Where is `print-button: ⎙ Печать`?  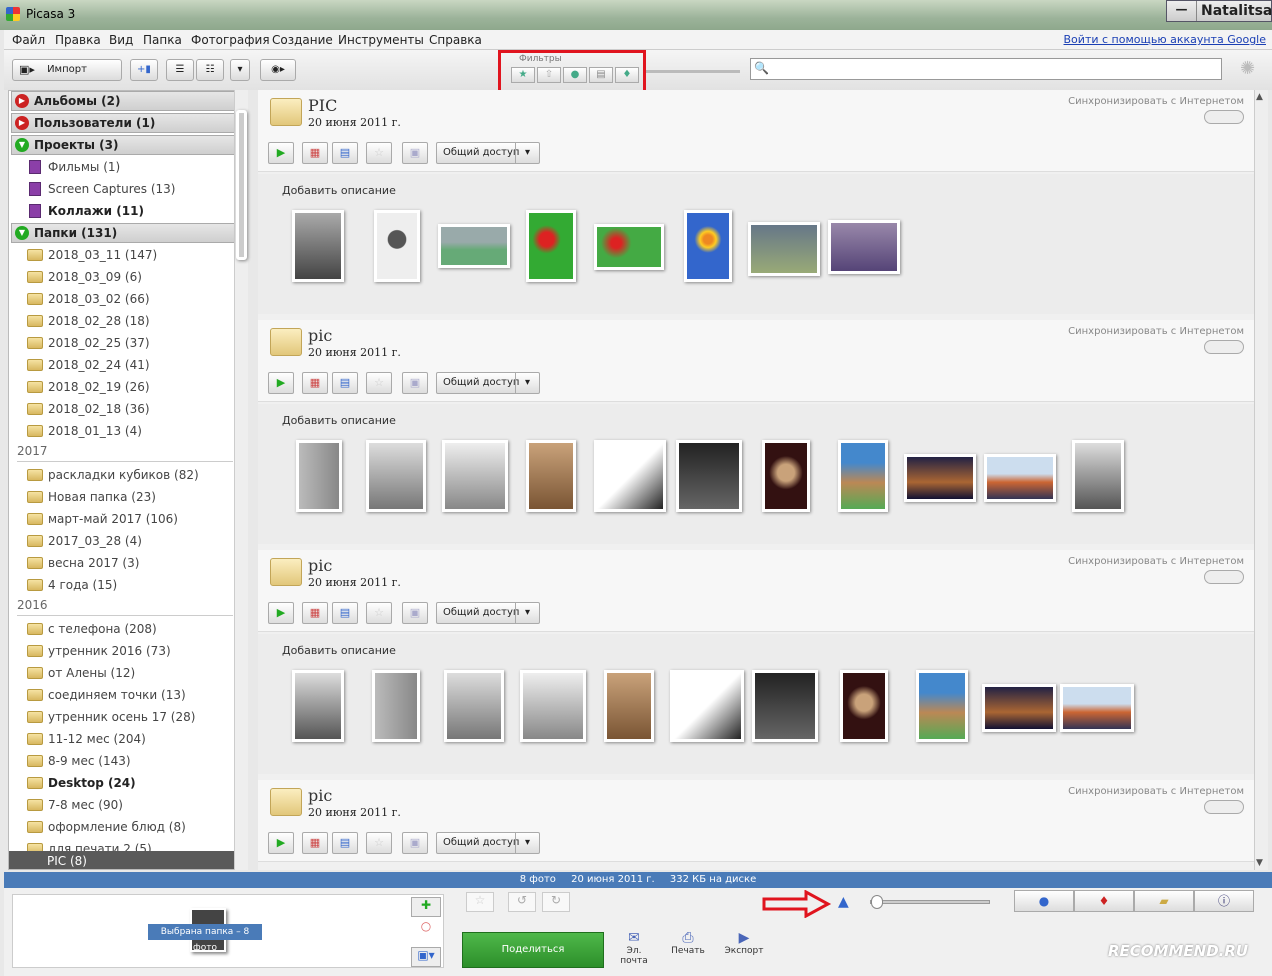
print-button: ⎙ Печать is located at coordinates (688, 943).